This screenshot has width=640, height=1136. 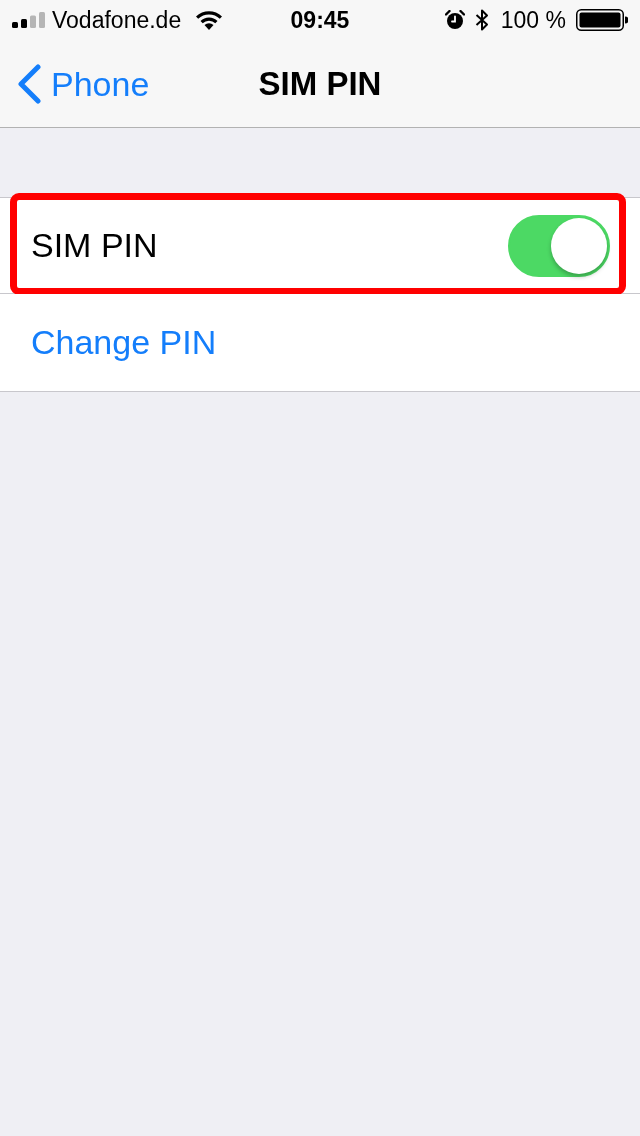 What do you see at coordinates (209, 20) in the screenshot?
I see `wifi-icon` at bounding box center [209, 20].